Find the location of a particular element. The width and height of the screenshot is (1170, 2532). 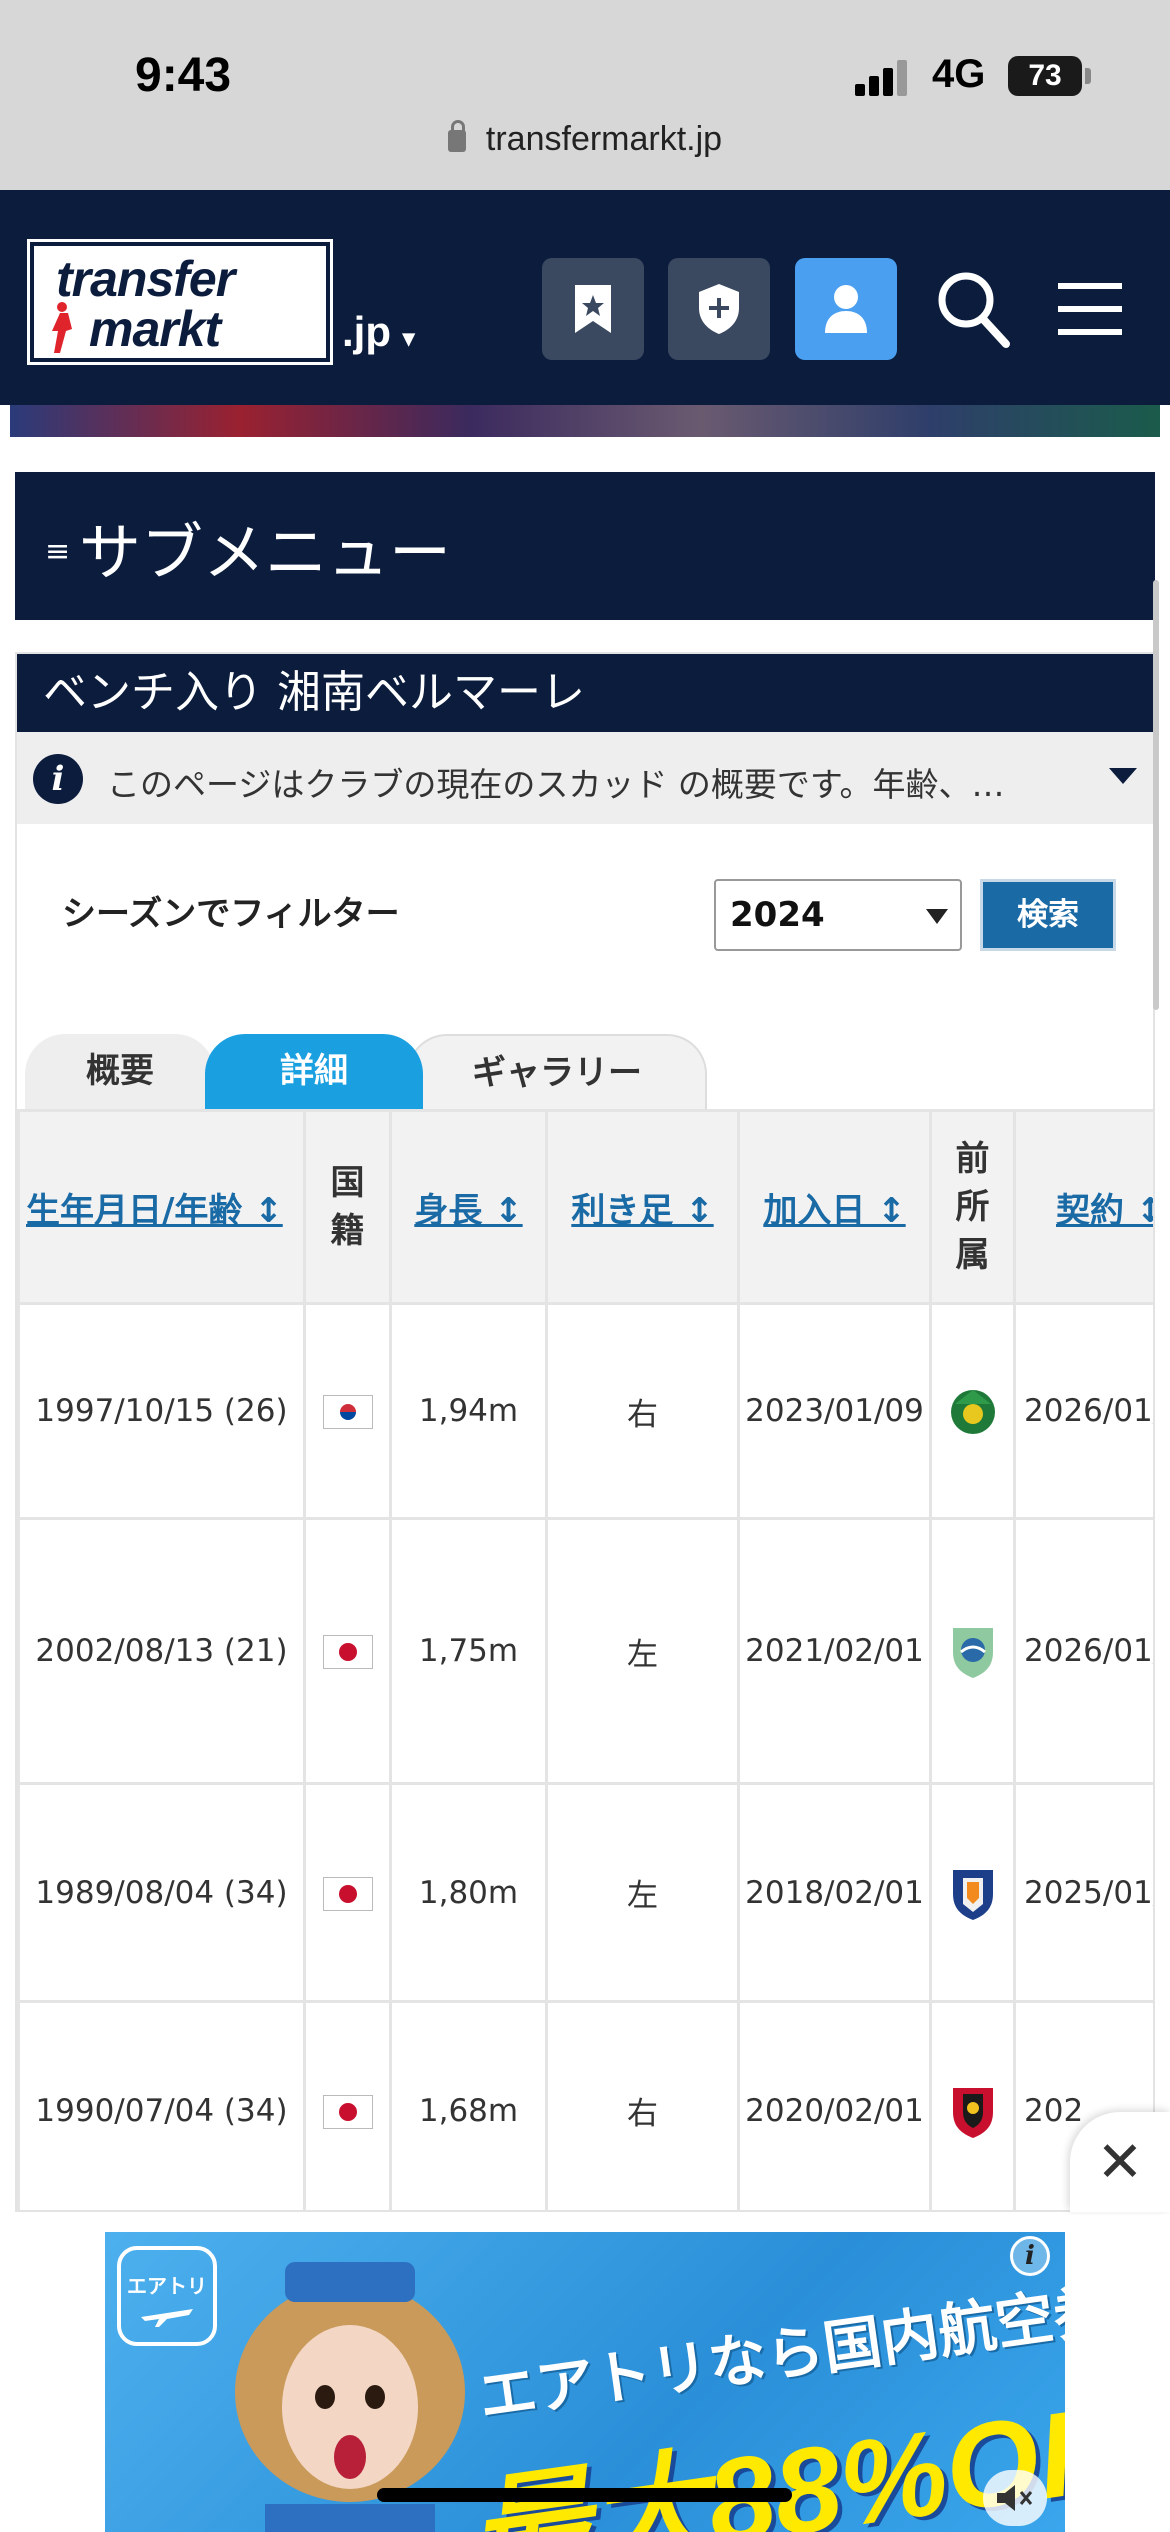

sort-height-link: 身長 ↕ is located at coordinates (468, 1211).